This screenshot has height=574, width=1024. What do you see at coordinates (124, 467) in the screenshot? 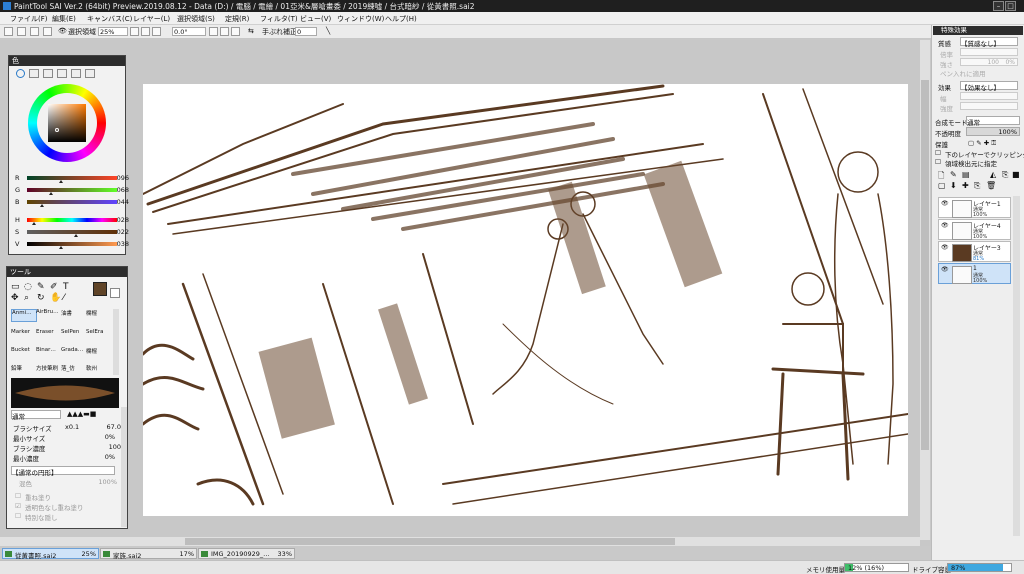
I see `tool-props-scrollbar` at bounding box center [124, 467].